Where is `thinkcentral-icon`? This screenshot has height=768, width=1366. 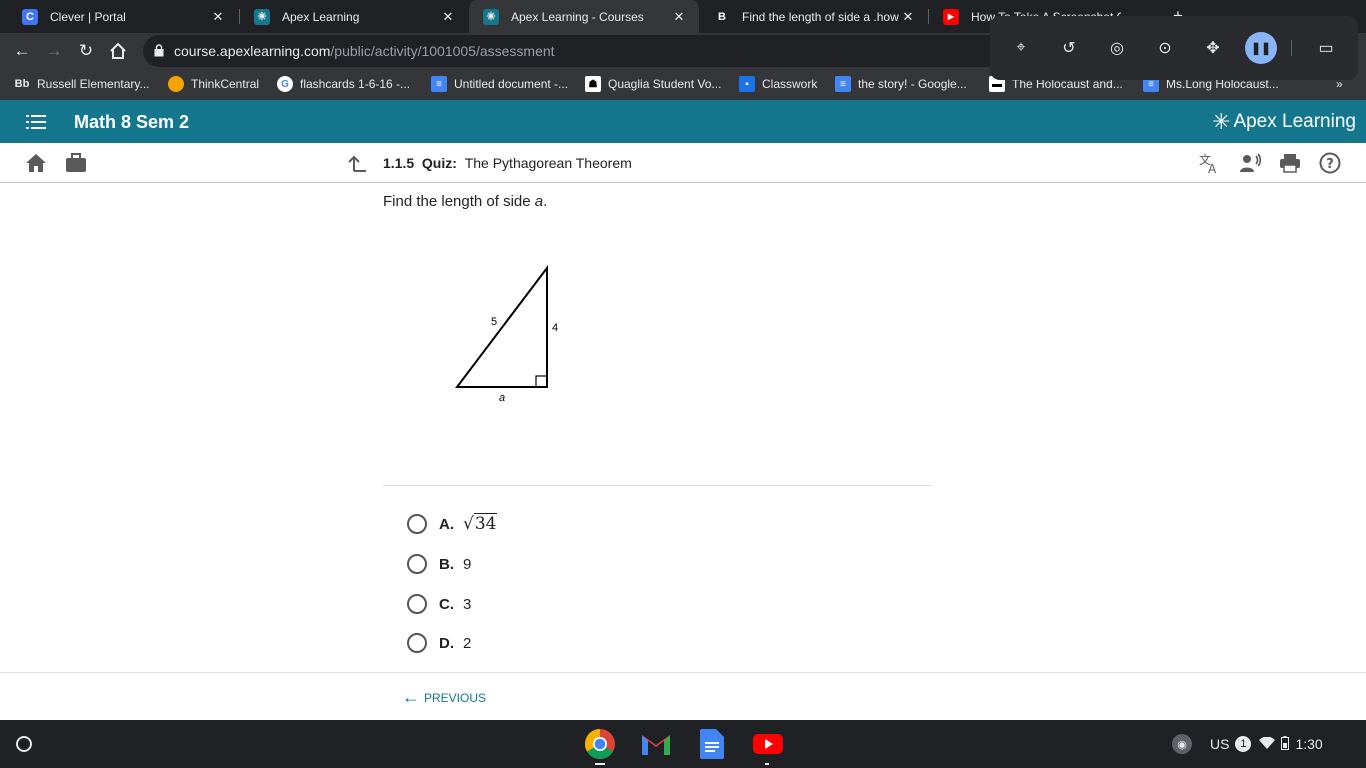 thinkcentral-icon is located at coordinates (176, 84).